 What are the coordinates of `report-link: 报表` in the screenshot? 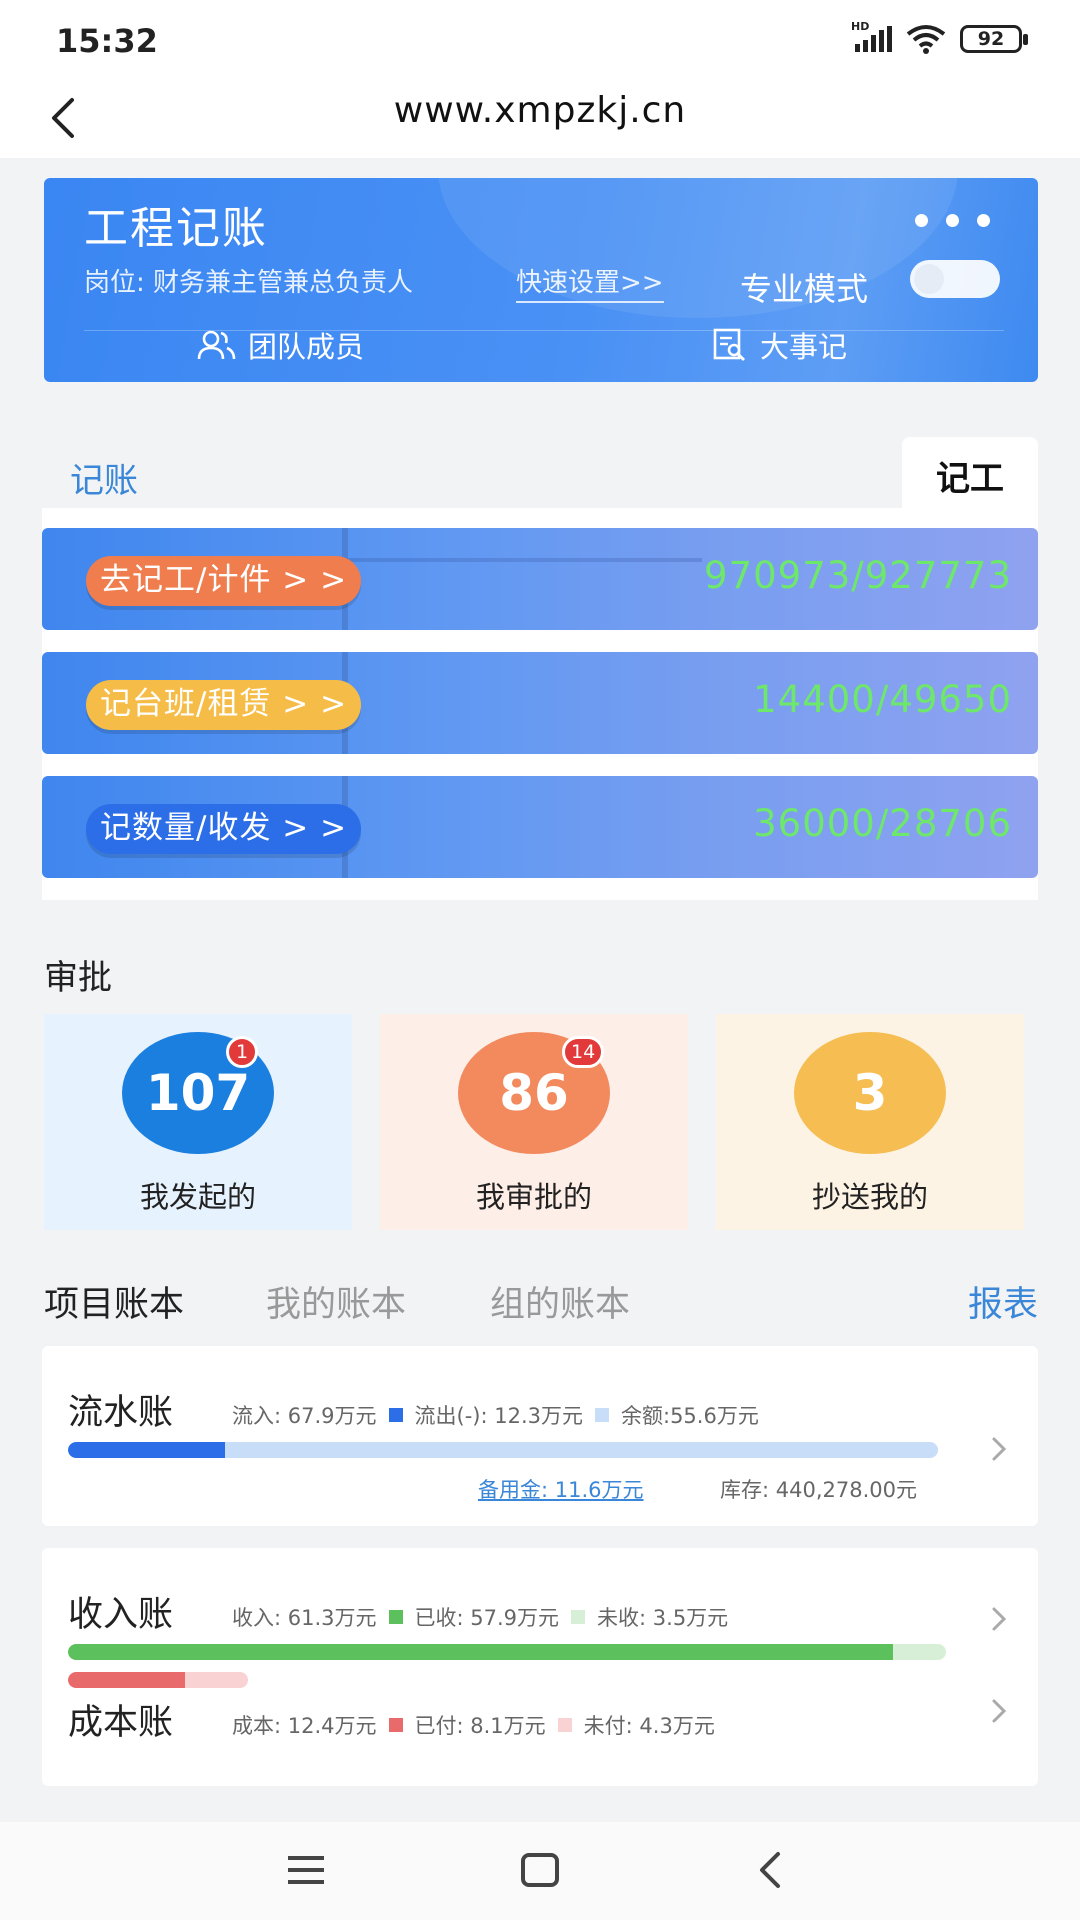 It's located at (1003, 1301).